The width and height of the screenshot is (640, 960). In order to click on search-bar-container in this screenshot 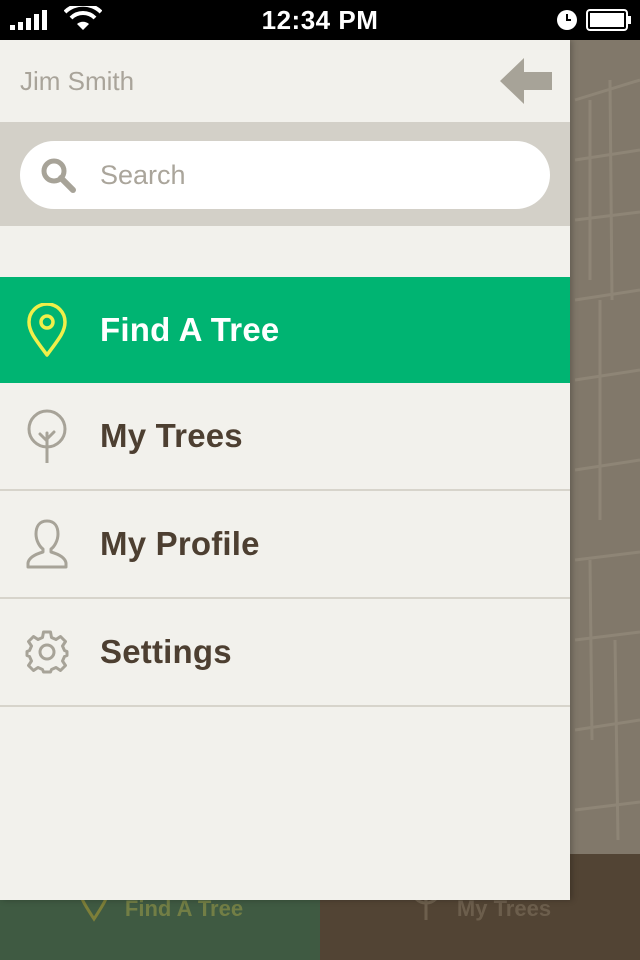, I will do `click(285, 174)`.